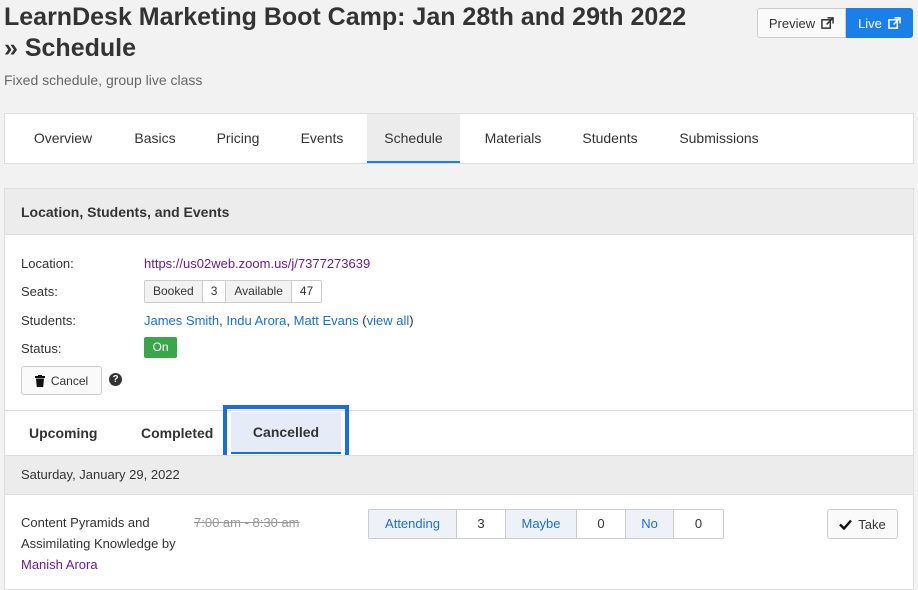 Image resolution: width=918 pixels, height=590 pixels. I want to click on attending-label: Attending, so click(412, 524).